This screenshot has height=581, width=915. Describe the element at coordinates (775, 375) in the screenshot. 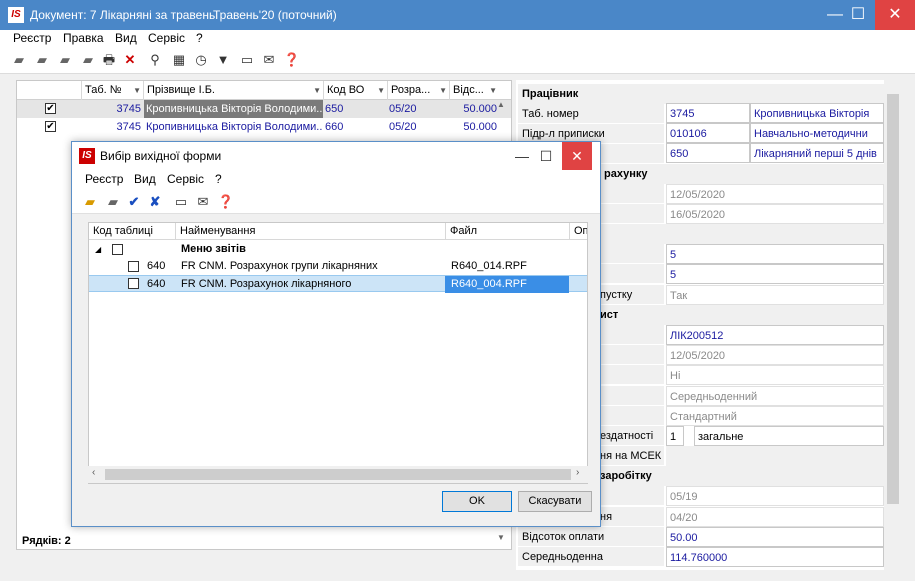

I see `flag-field: Ні` at that location.